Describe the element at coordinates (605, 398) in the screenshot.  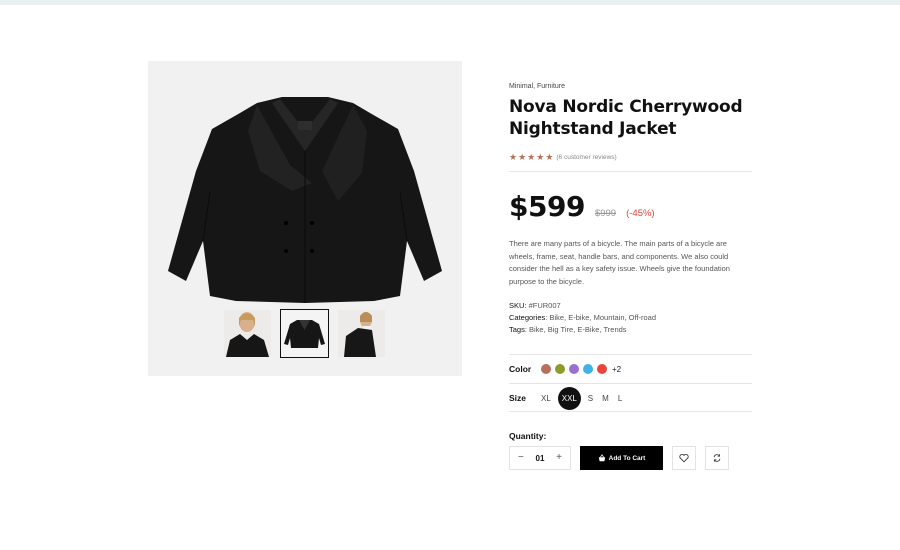
I see `size-option-m: M` at that location.